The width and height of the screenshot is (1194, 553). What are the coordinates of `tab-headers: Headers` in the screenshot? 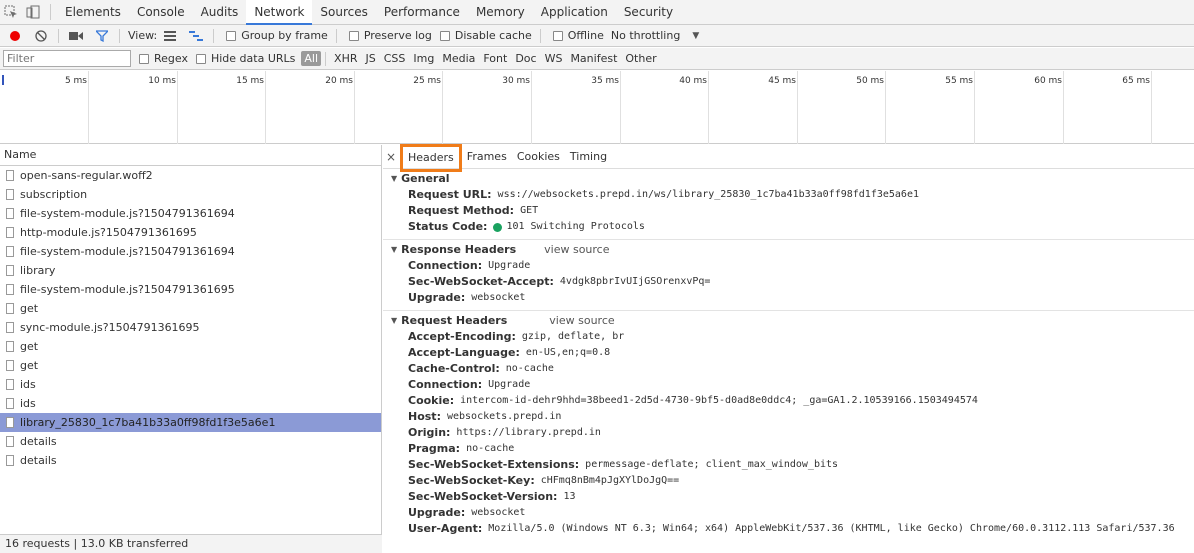 It's located at (431, 157).